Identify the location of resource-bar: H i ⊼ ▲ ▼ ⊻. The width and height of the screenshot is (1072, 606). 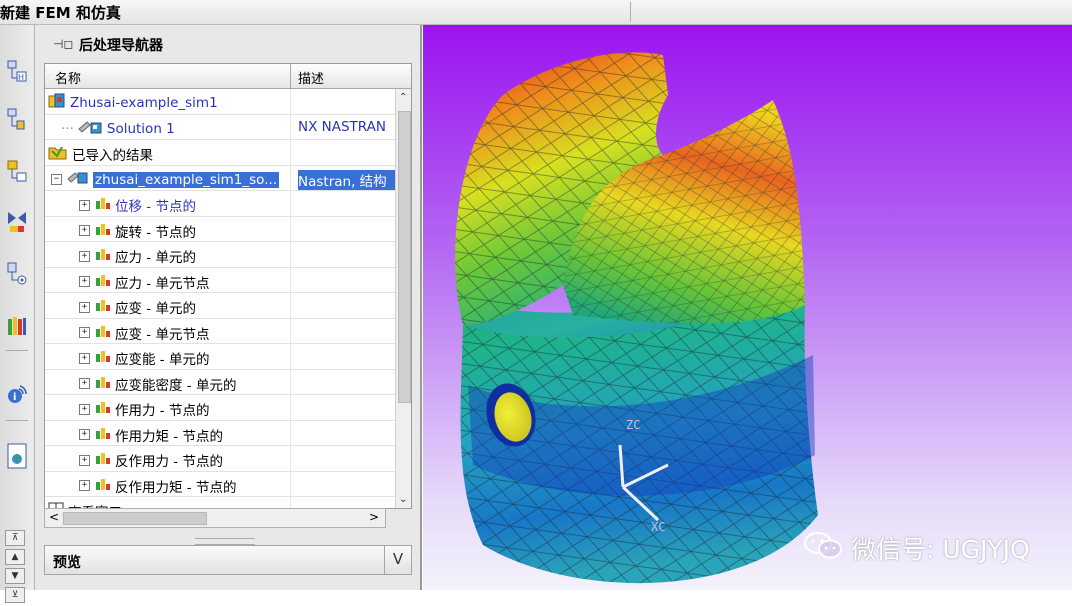
(17, 314).